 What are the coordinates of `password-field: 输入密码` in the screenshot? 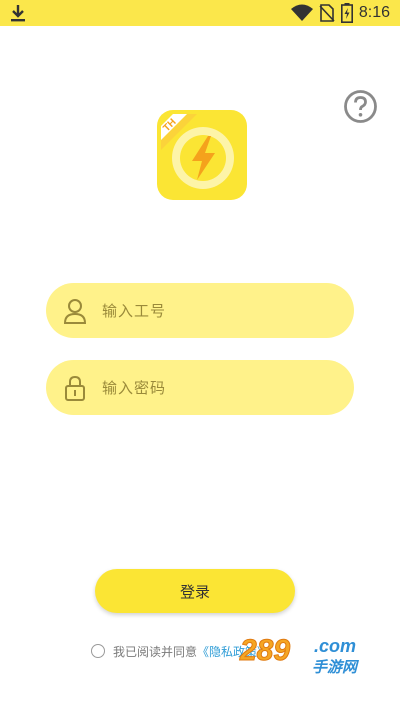 It's located at (200, 387).